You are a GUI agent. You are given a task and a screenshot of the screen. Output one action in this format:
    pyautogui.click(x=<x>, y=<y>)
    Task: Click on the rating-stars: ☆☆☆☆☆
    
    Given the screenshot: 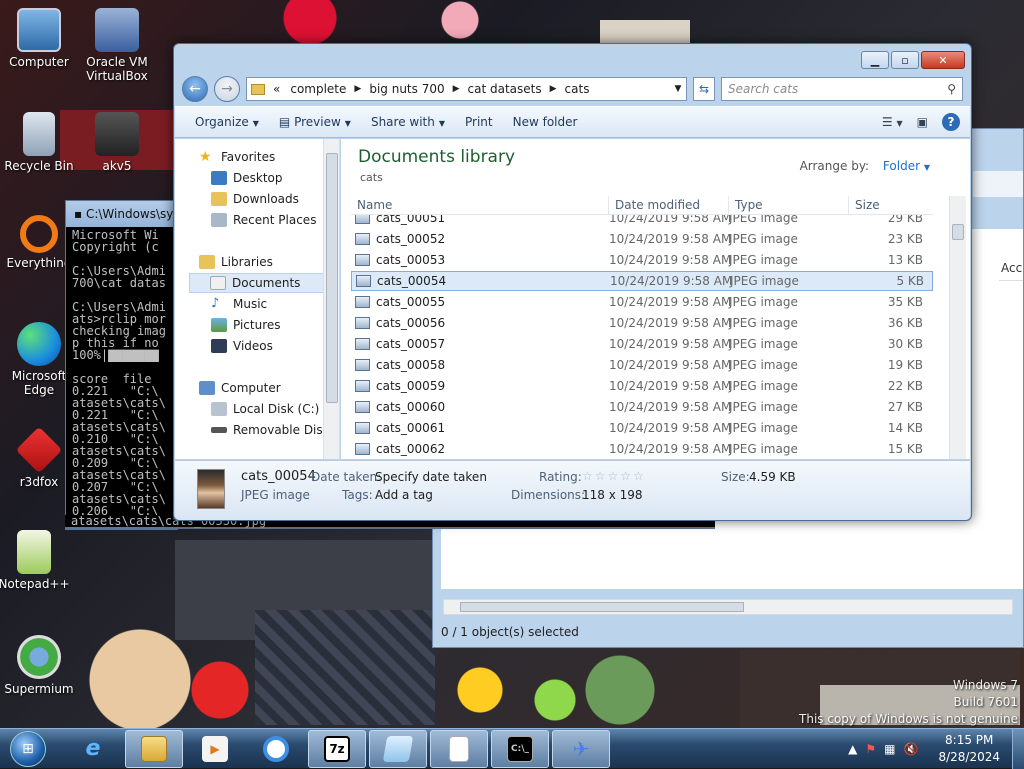 What is the action you would take?
    pyautogui.click(x=614, y=476)
    